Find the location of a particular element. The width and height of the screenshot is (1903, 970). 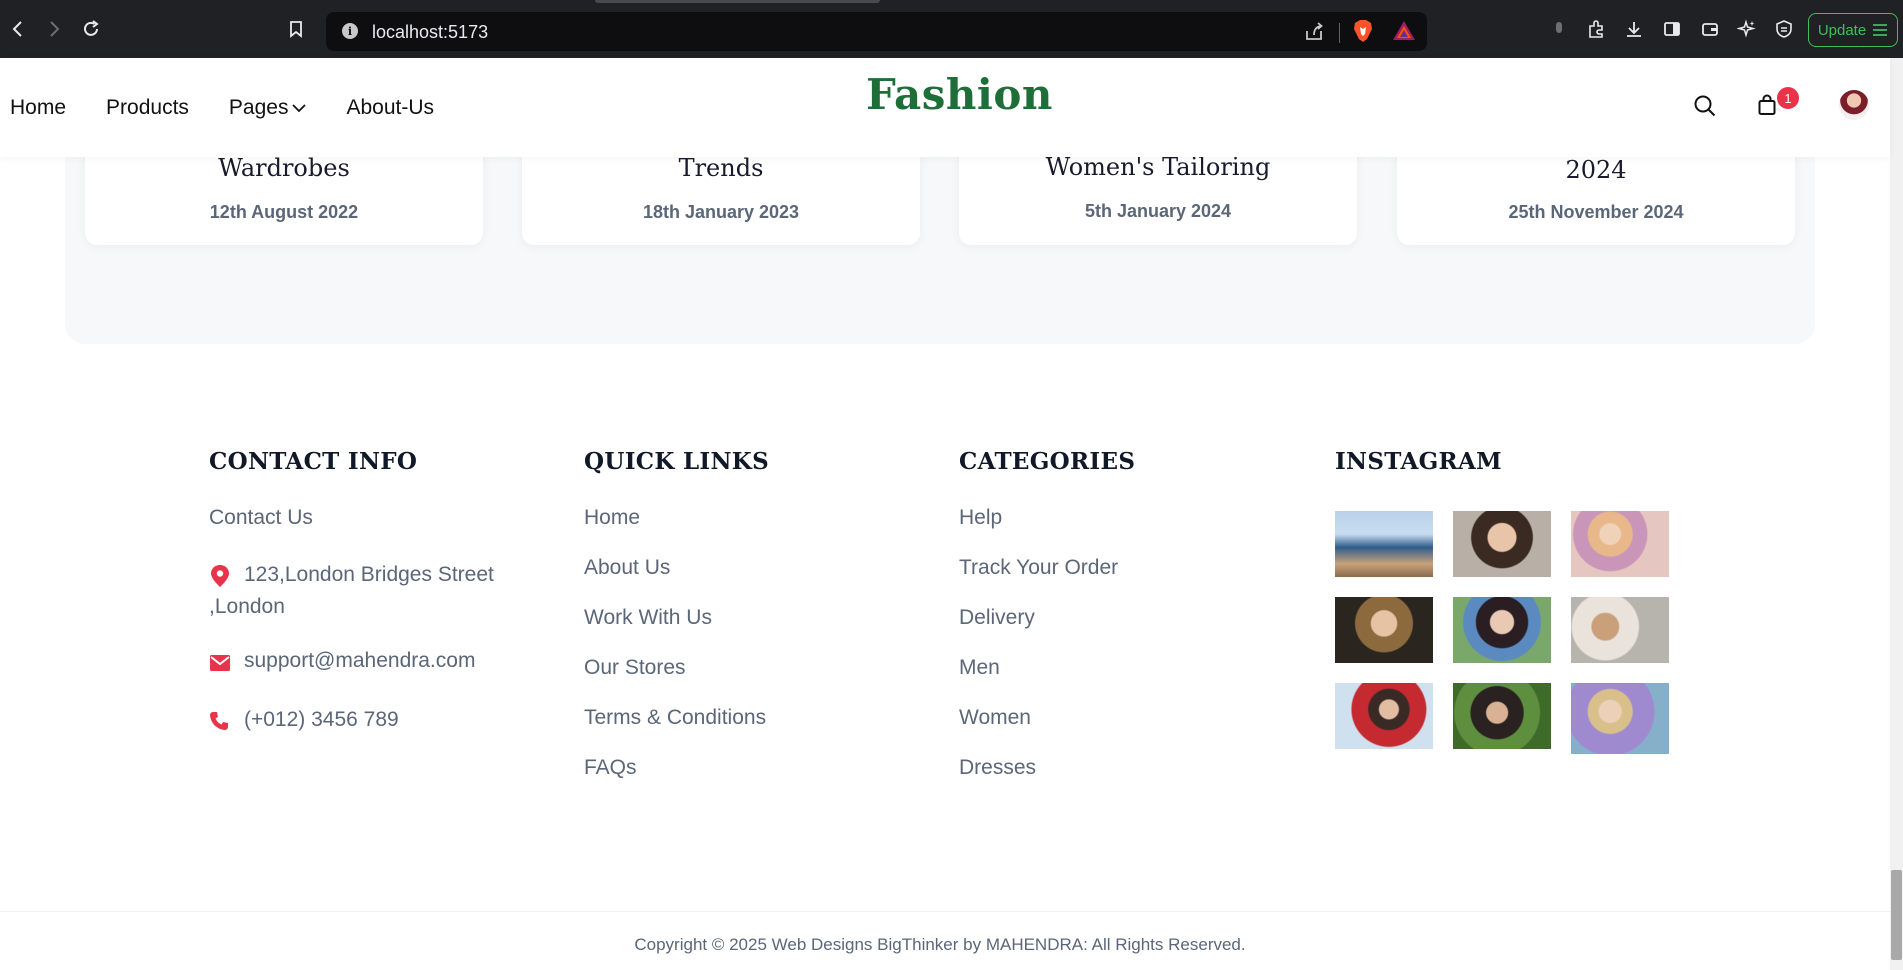

nav-products-label: Products is located at coordinates (147, 107).